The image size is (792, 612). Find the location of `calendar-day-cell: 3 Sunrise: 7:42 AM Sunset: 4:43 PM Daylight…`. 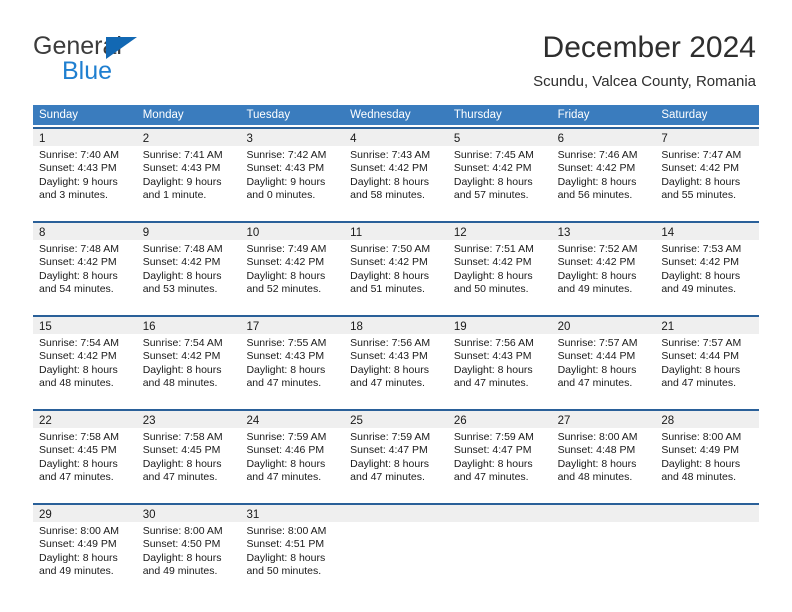

calendar-day-cell: 3 Sunrise: 7:42 AM Sunset: 4:43 PM Daylight… is located at coordinates (292, 173).